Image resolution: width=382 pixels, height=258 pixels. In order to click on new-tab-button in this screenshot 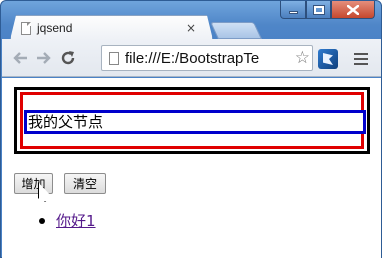, I will do `click(236, 30)`.